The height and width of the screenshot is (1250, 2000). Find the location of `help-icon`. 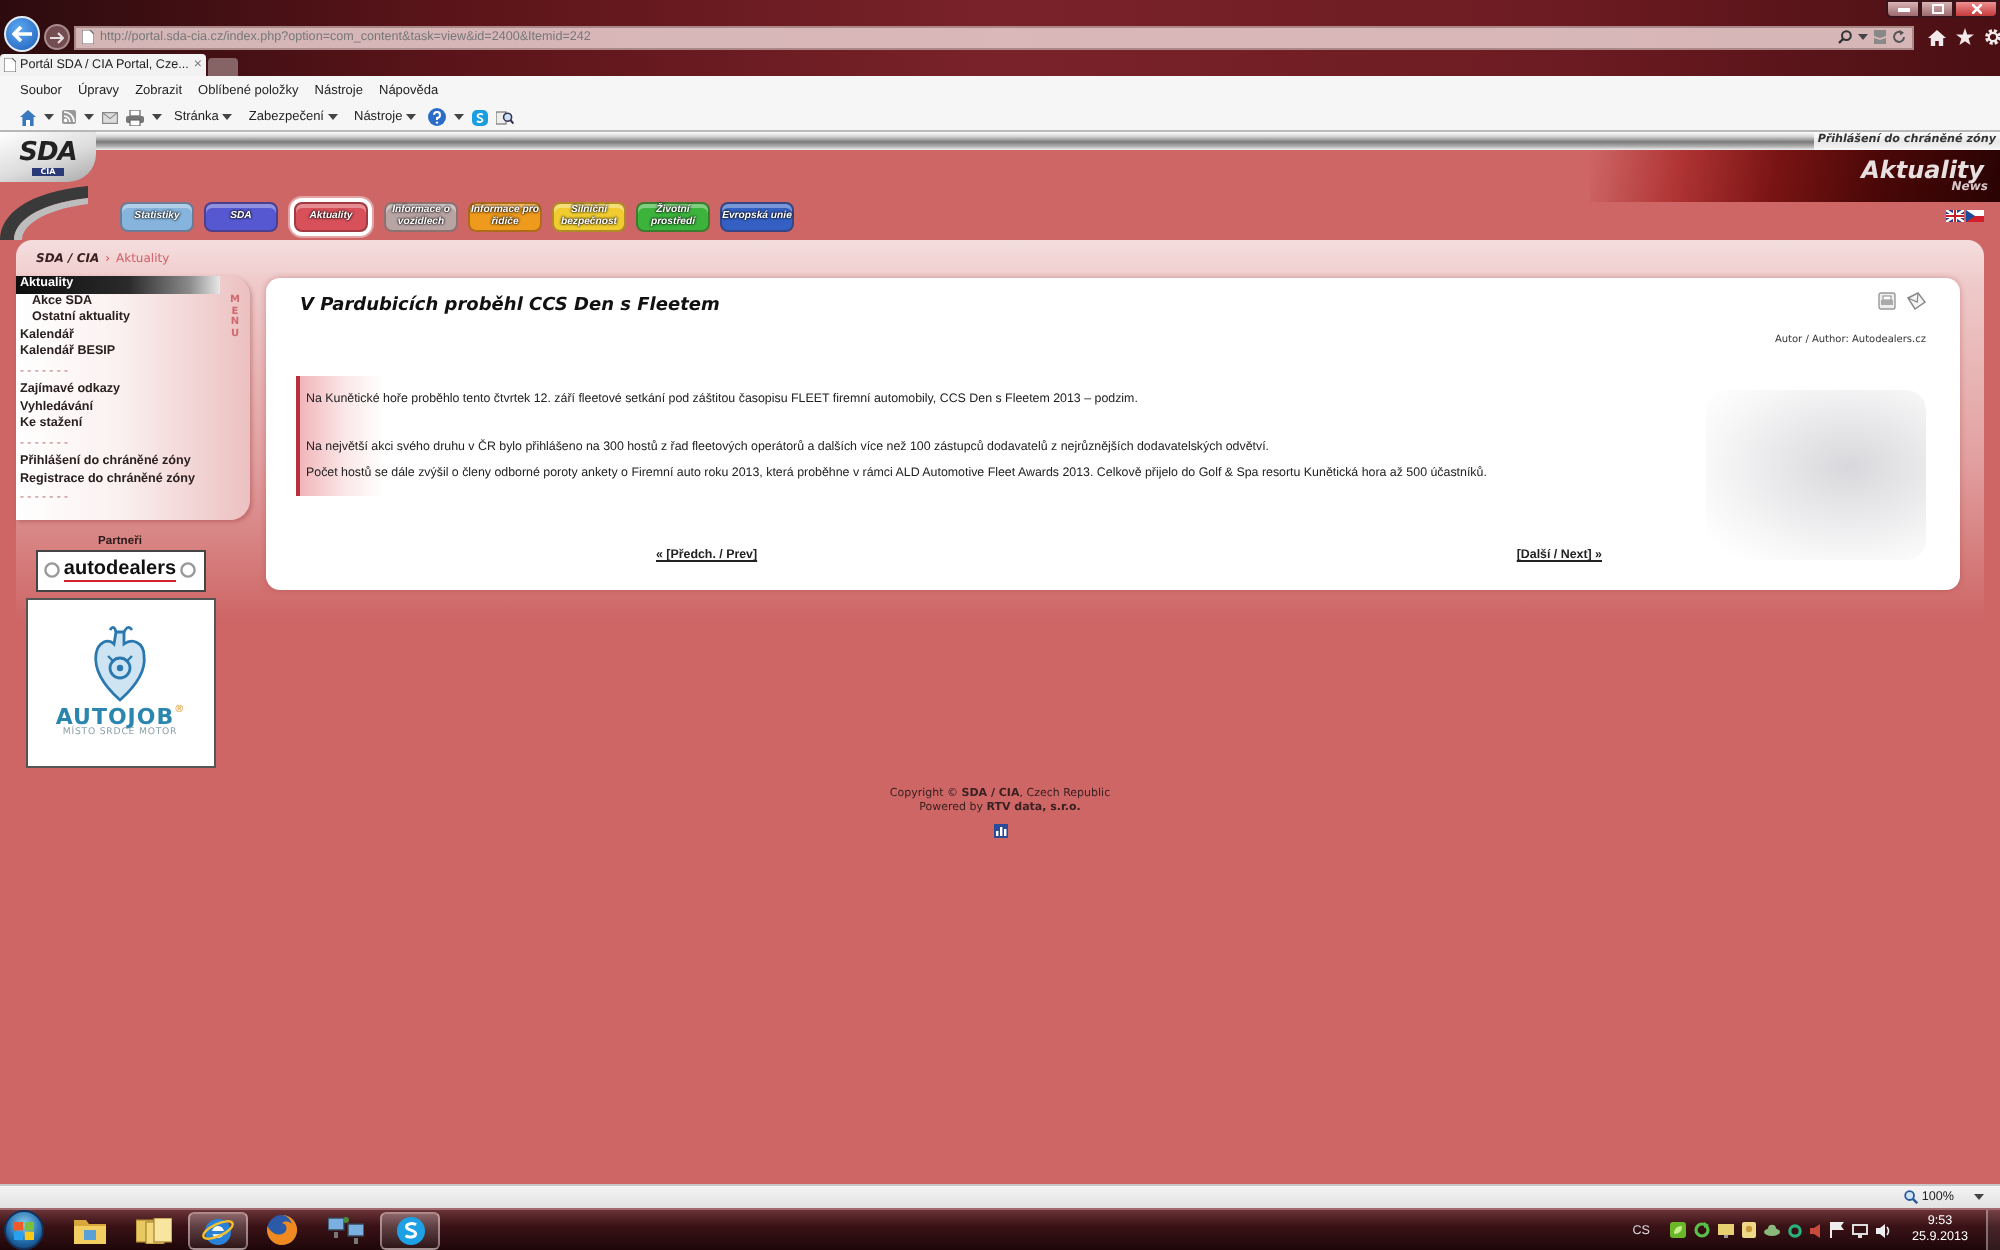

help-icon is located at coordinates (437, 117).